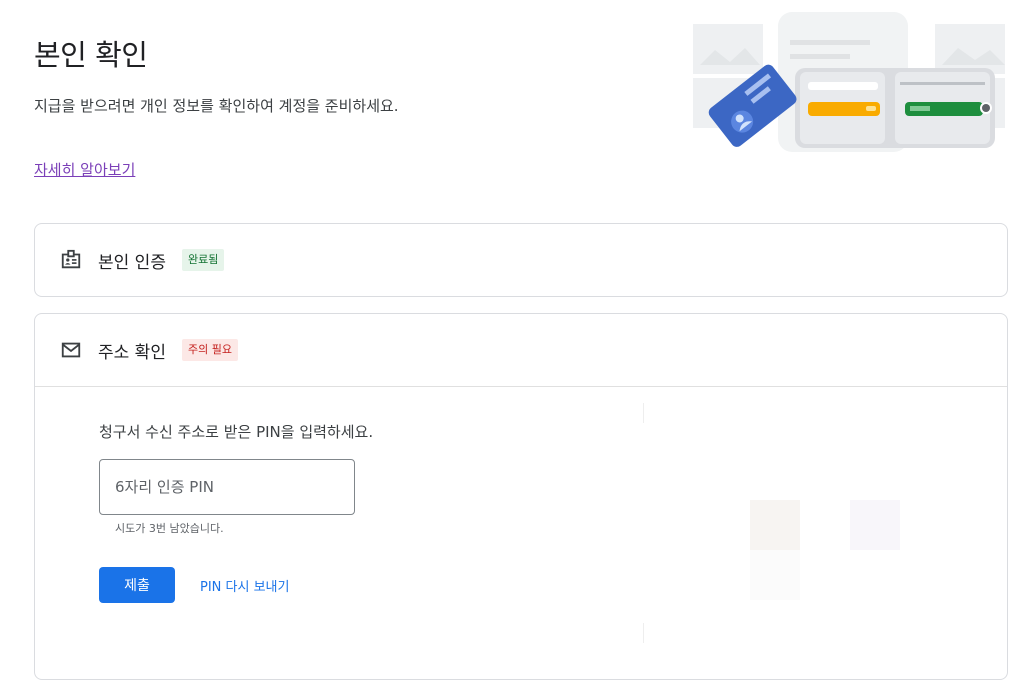 This screenshot has height=700, width=1026. I want to click on identity-verification-card: 본인 인증 완료됨, so click(521, 260).